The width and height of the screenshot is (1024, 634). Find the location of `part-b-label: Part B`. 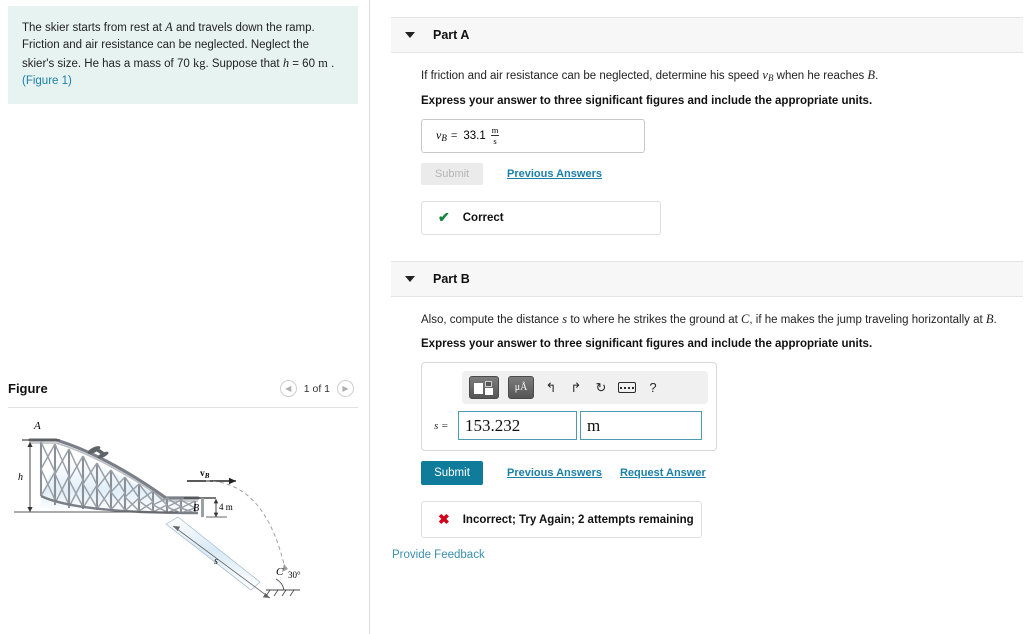

part-b-label: Part B is located at coordinates (451, 278).